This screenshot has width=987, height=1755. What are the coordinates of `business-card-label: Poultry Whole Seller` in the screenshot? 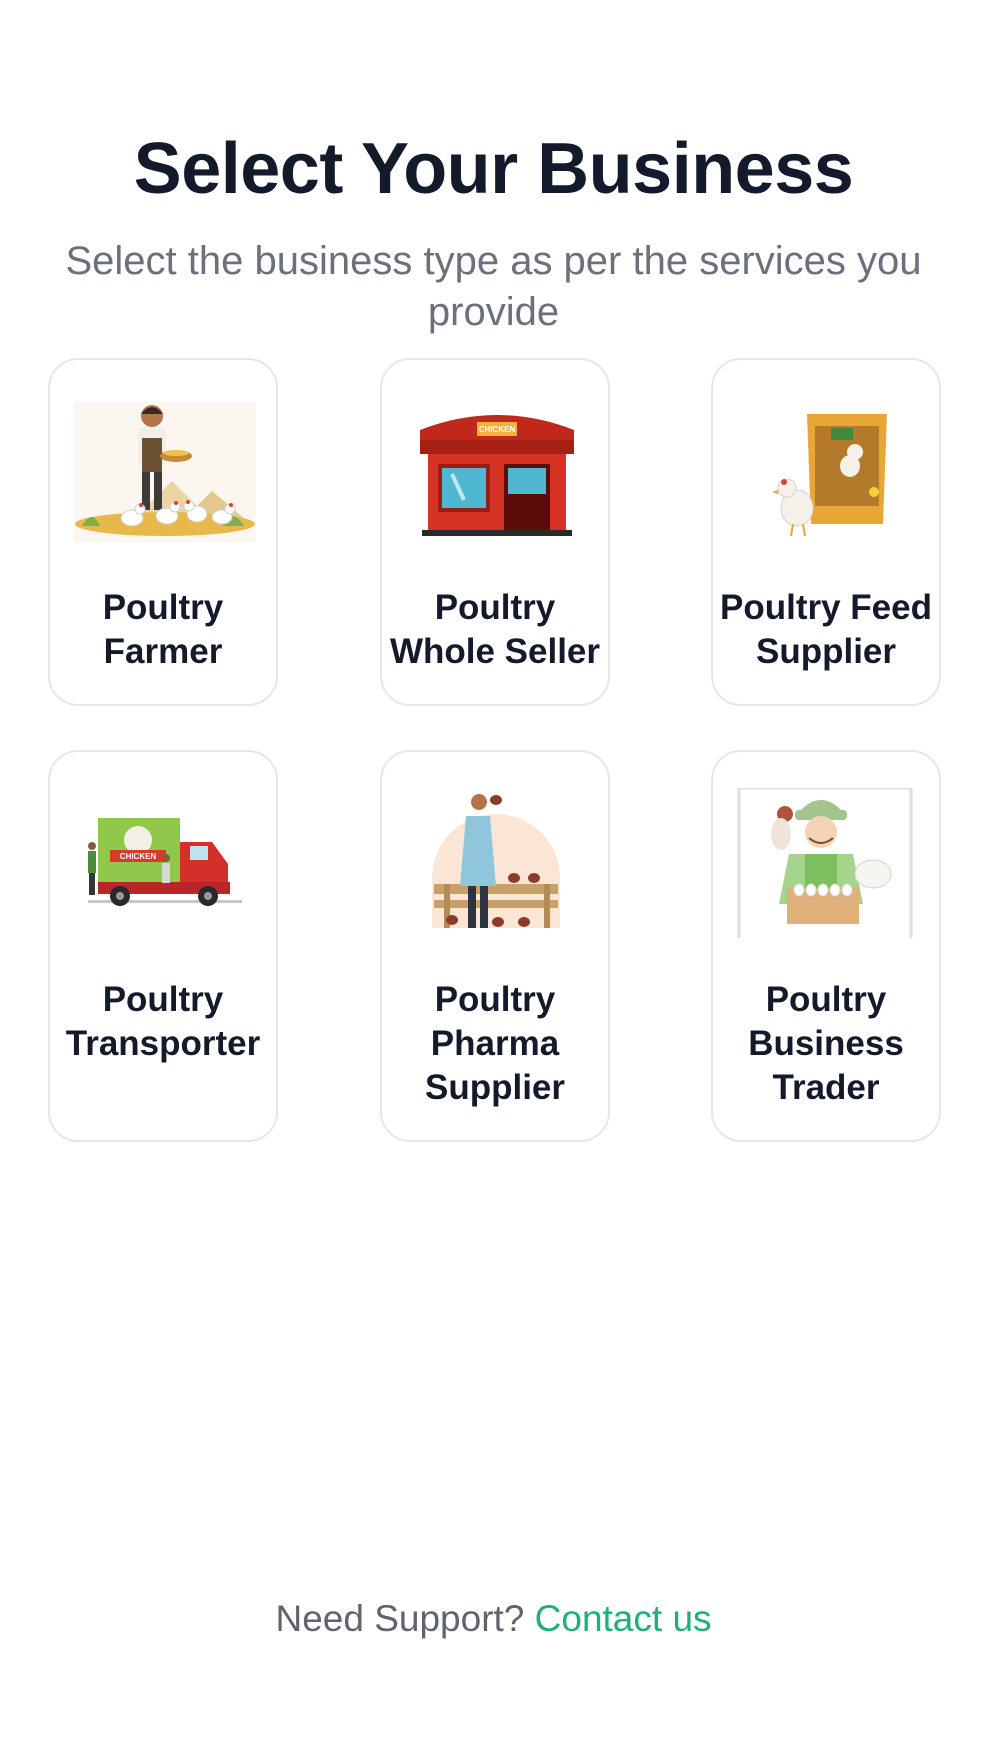 It's located at (495, 629).